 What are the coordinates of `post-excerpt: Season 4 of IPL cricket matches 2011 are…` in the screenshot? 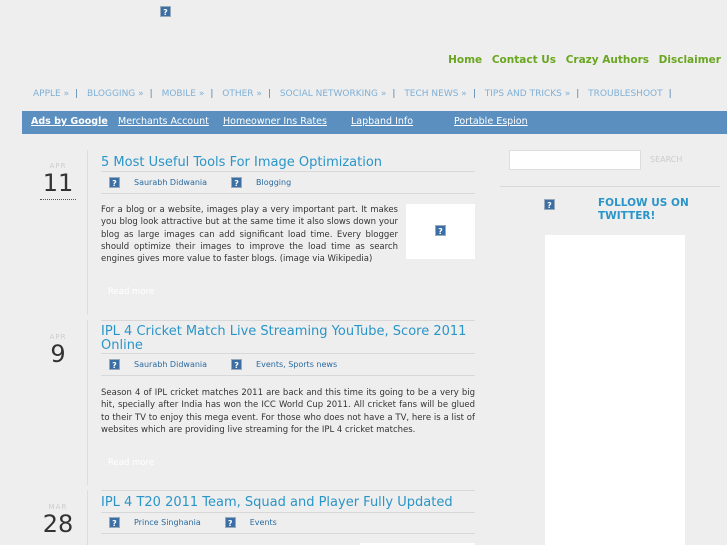 It's located at (288, 411).